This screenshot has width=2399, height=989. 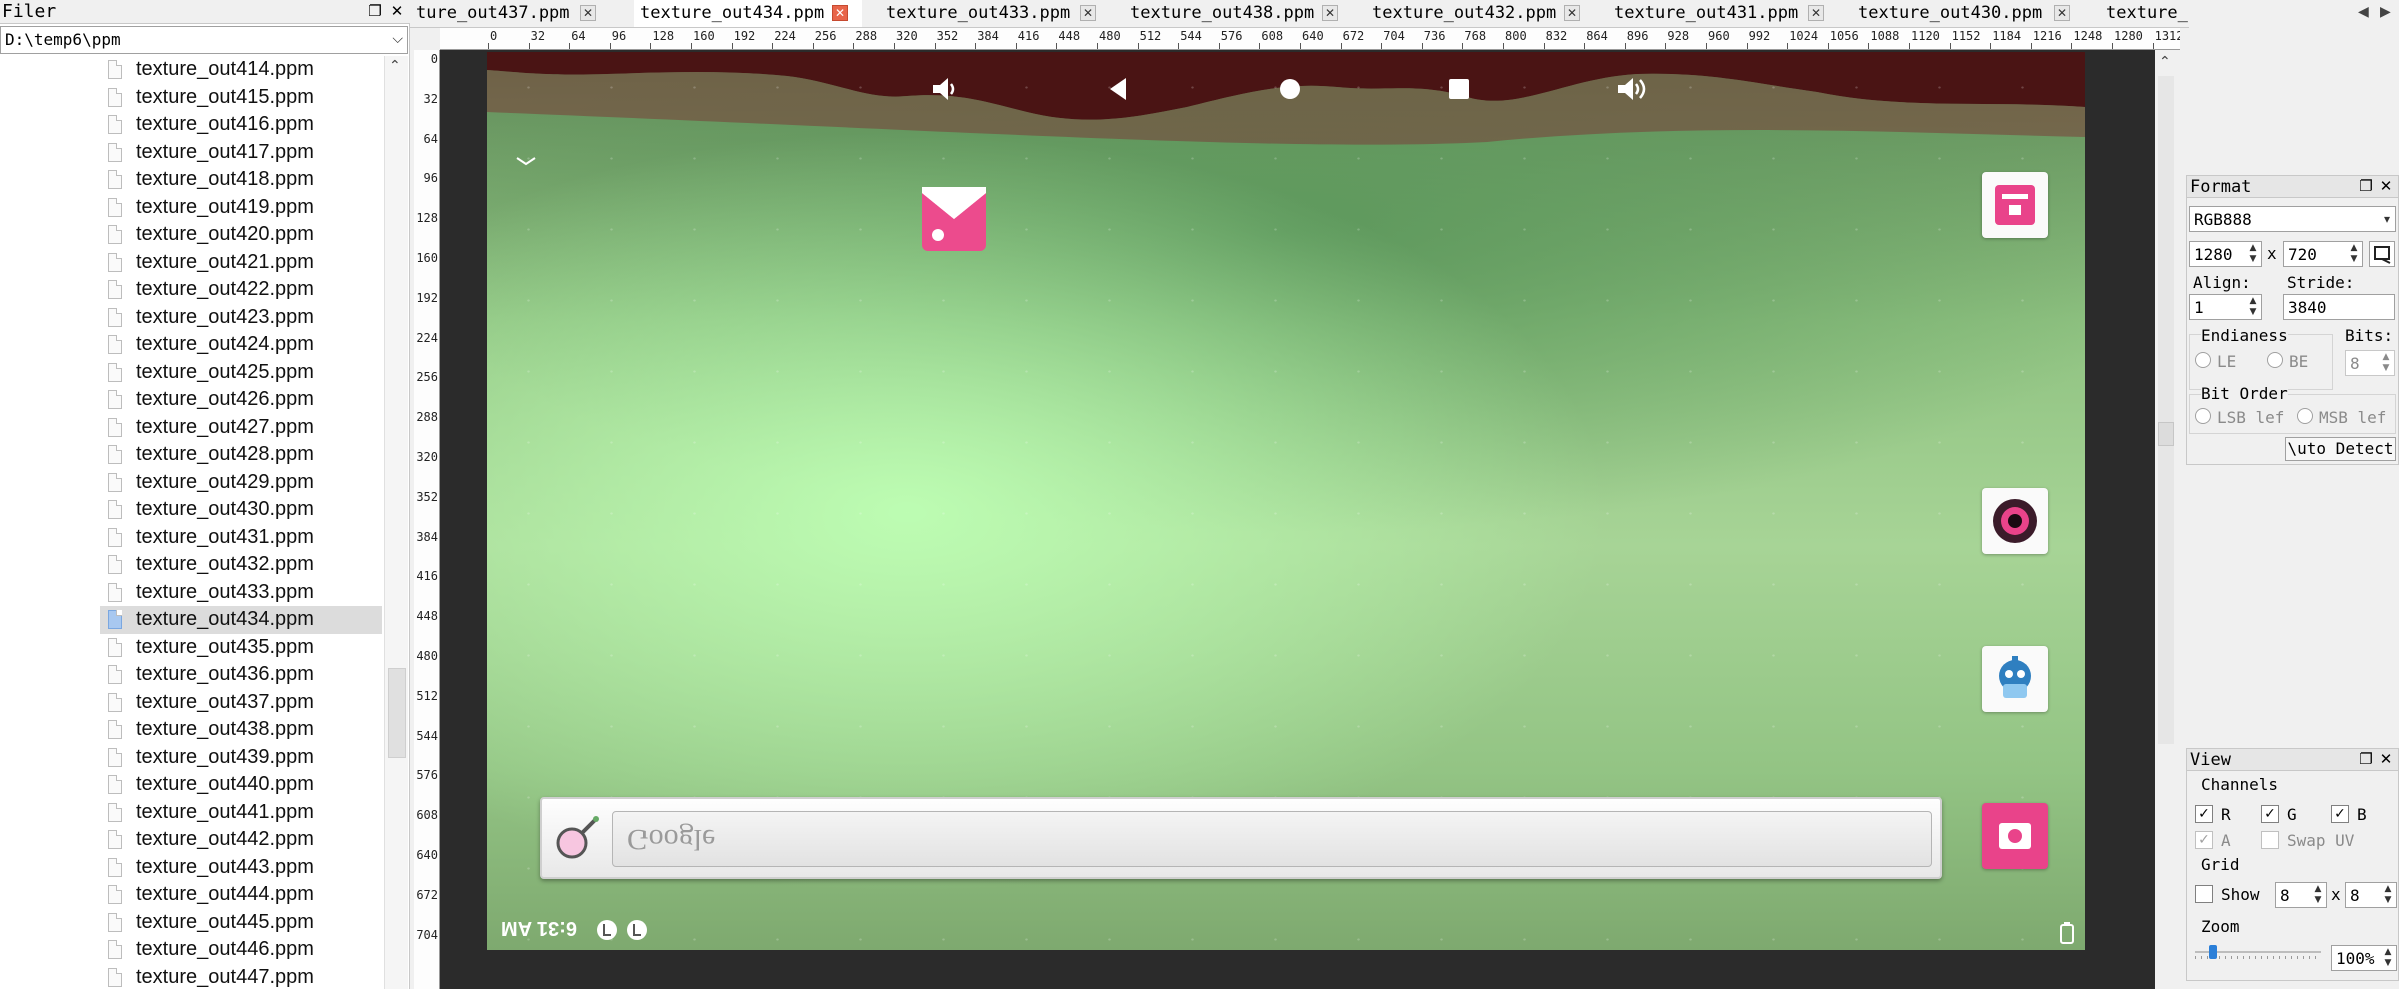 What do you see at coordinates (2339, 307) in the screenshot?
I see `stride-field: 3840` at bounding box center [2339, 307].